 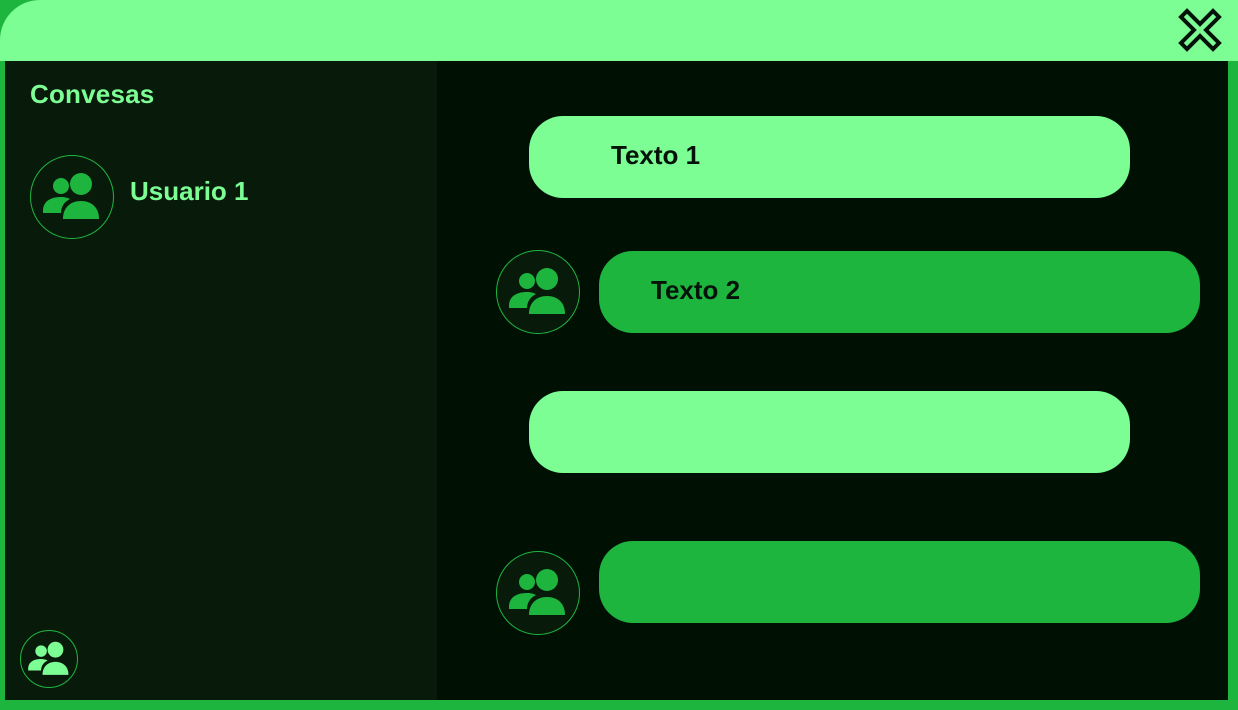 What do you see at coordinates (829, 157) in the screenshot?
I see `message-bubble-outgoing: Texto 1` at bounding box center [829, 157].